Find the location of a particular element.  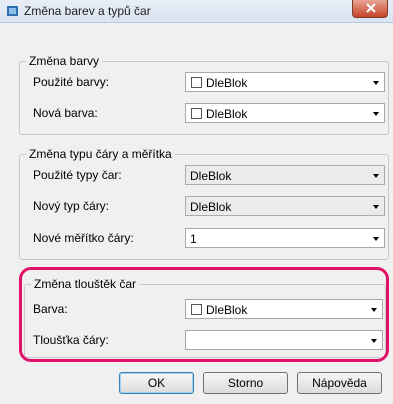

line-thickness-combo is located at coordinates (284, 340).